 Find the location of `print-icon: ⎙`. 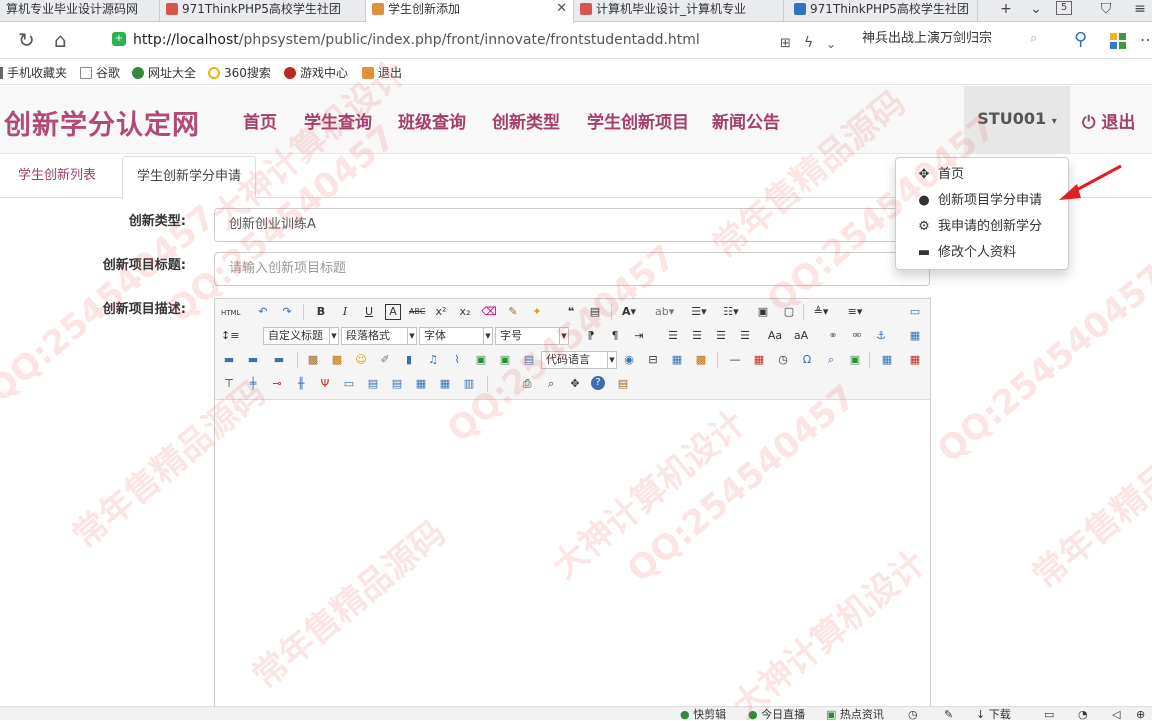

print-icon: ⎙ is located at coordinates (527, 384).